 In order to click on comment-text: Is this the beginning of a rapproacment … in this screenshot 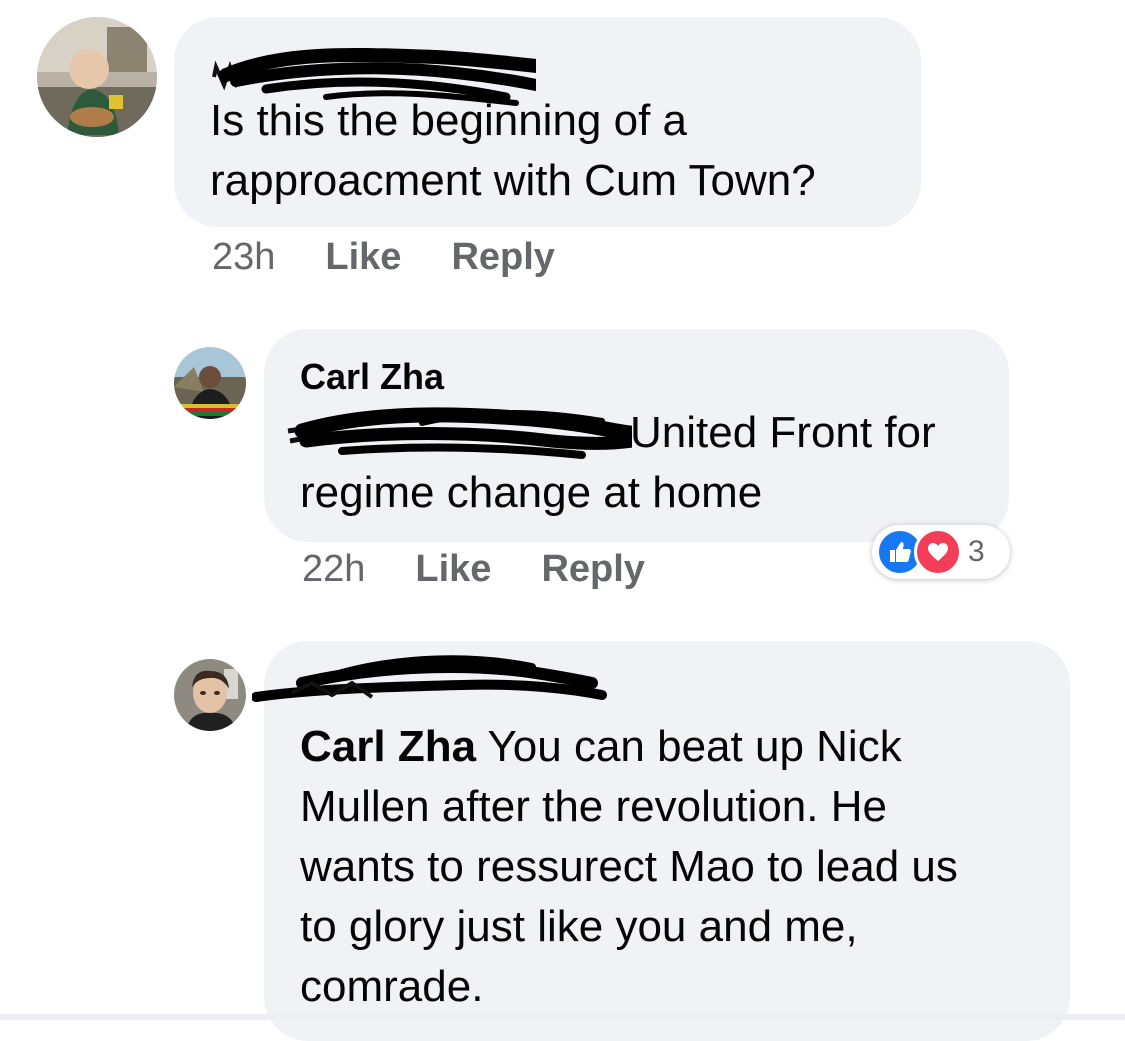, I will do `click(560, 151)`.